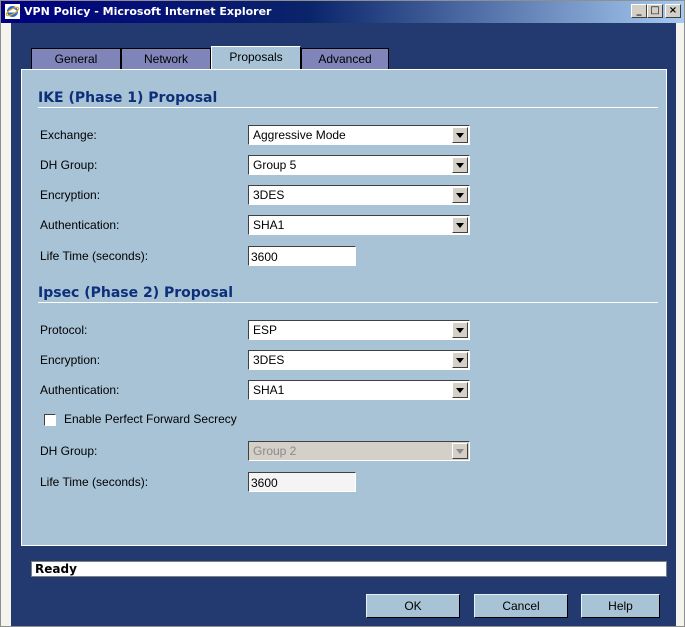 The width and height of the screenshot is (685, 627). I want to click on ipsec-authentication-value: SHA1, so click(269, 390).